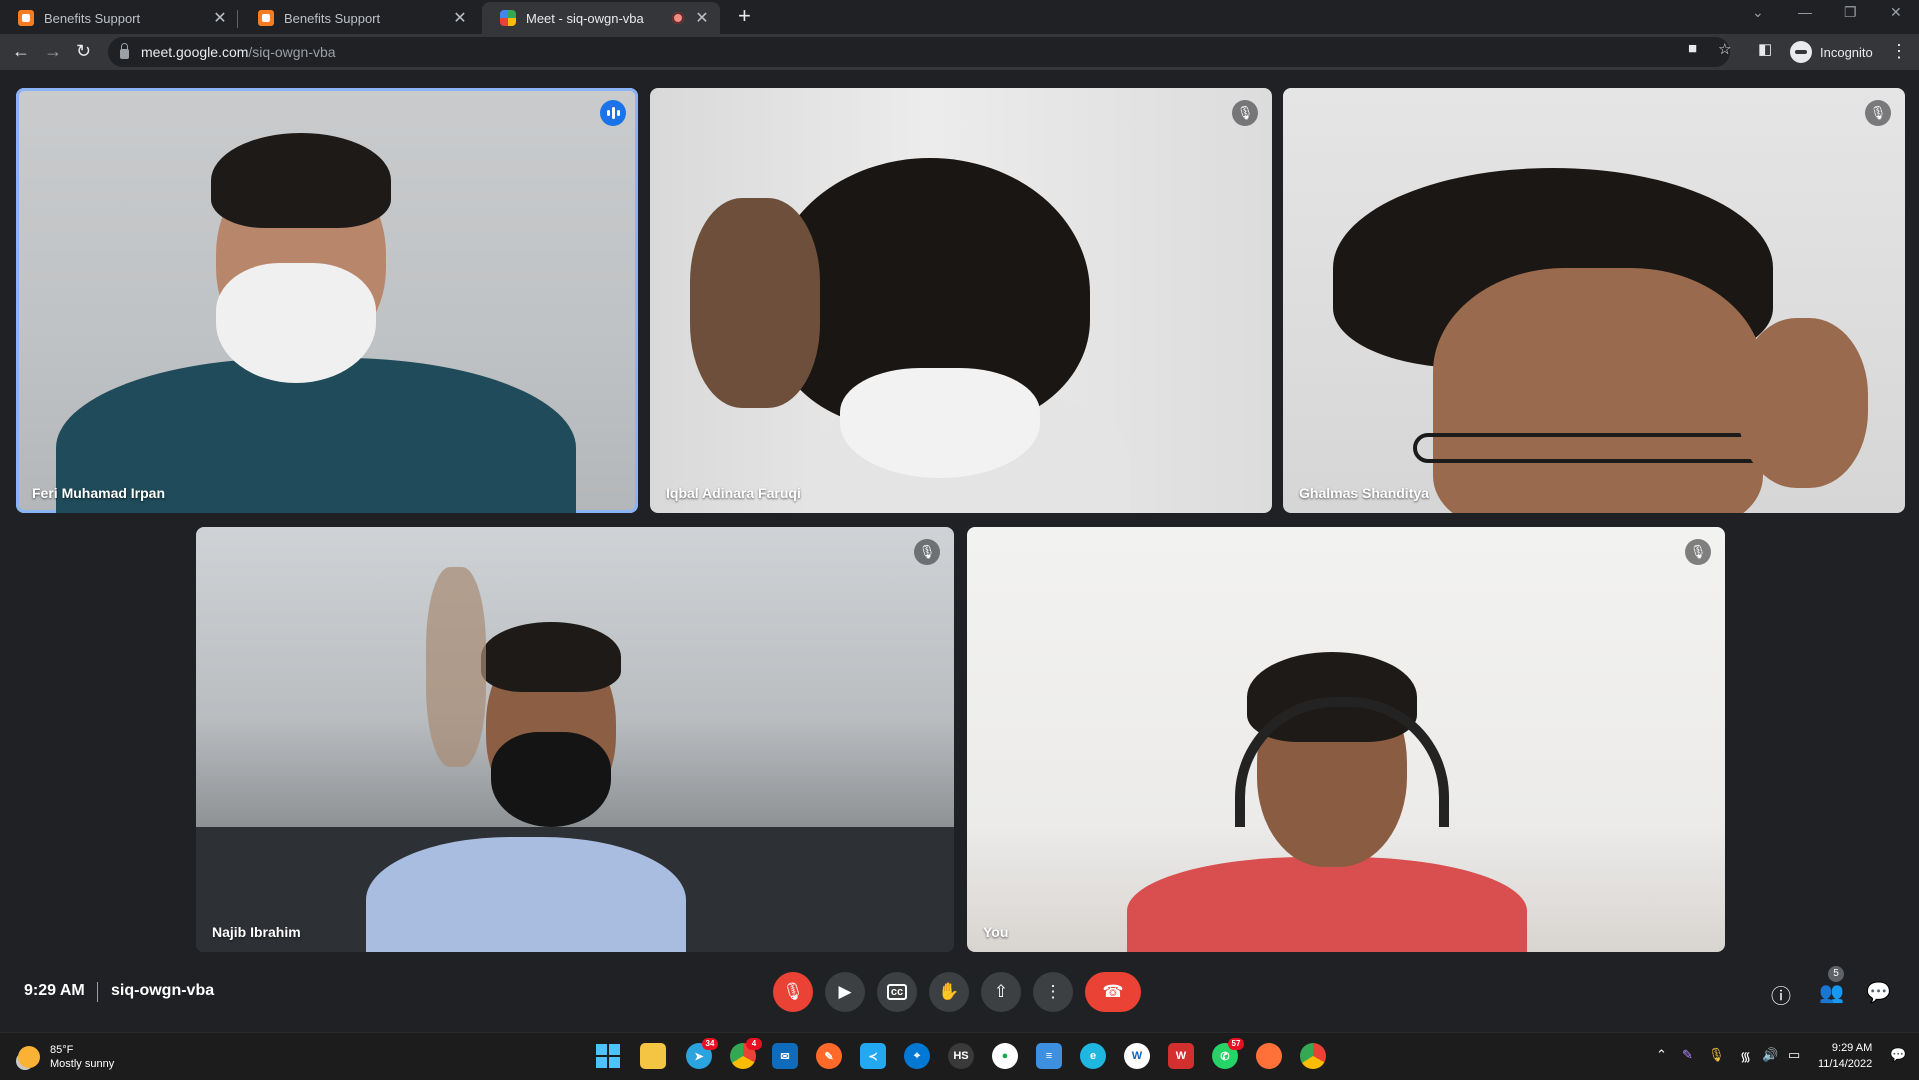  What do you see at coordinates (608, 1056) in the screenshot?
I see `start-button` at bounding box center [608, 1056].